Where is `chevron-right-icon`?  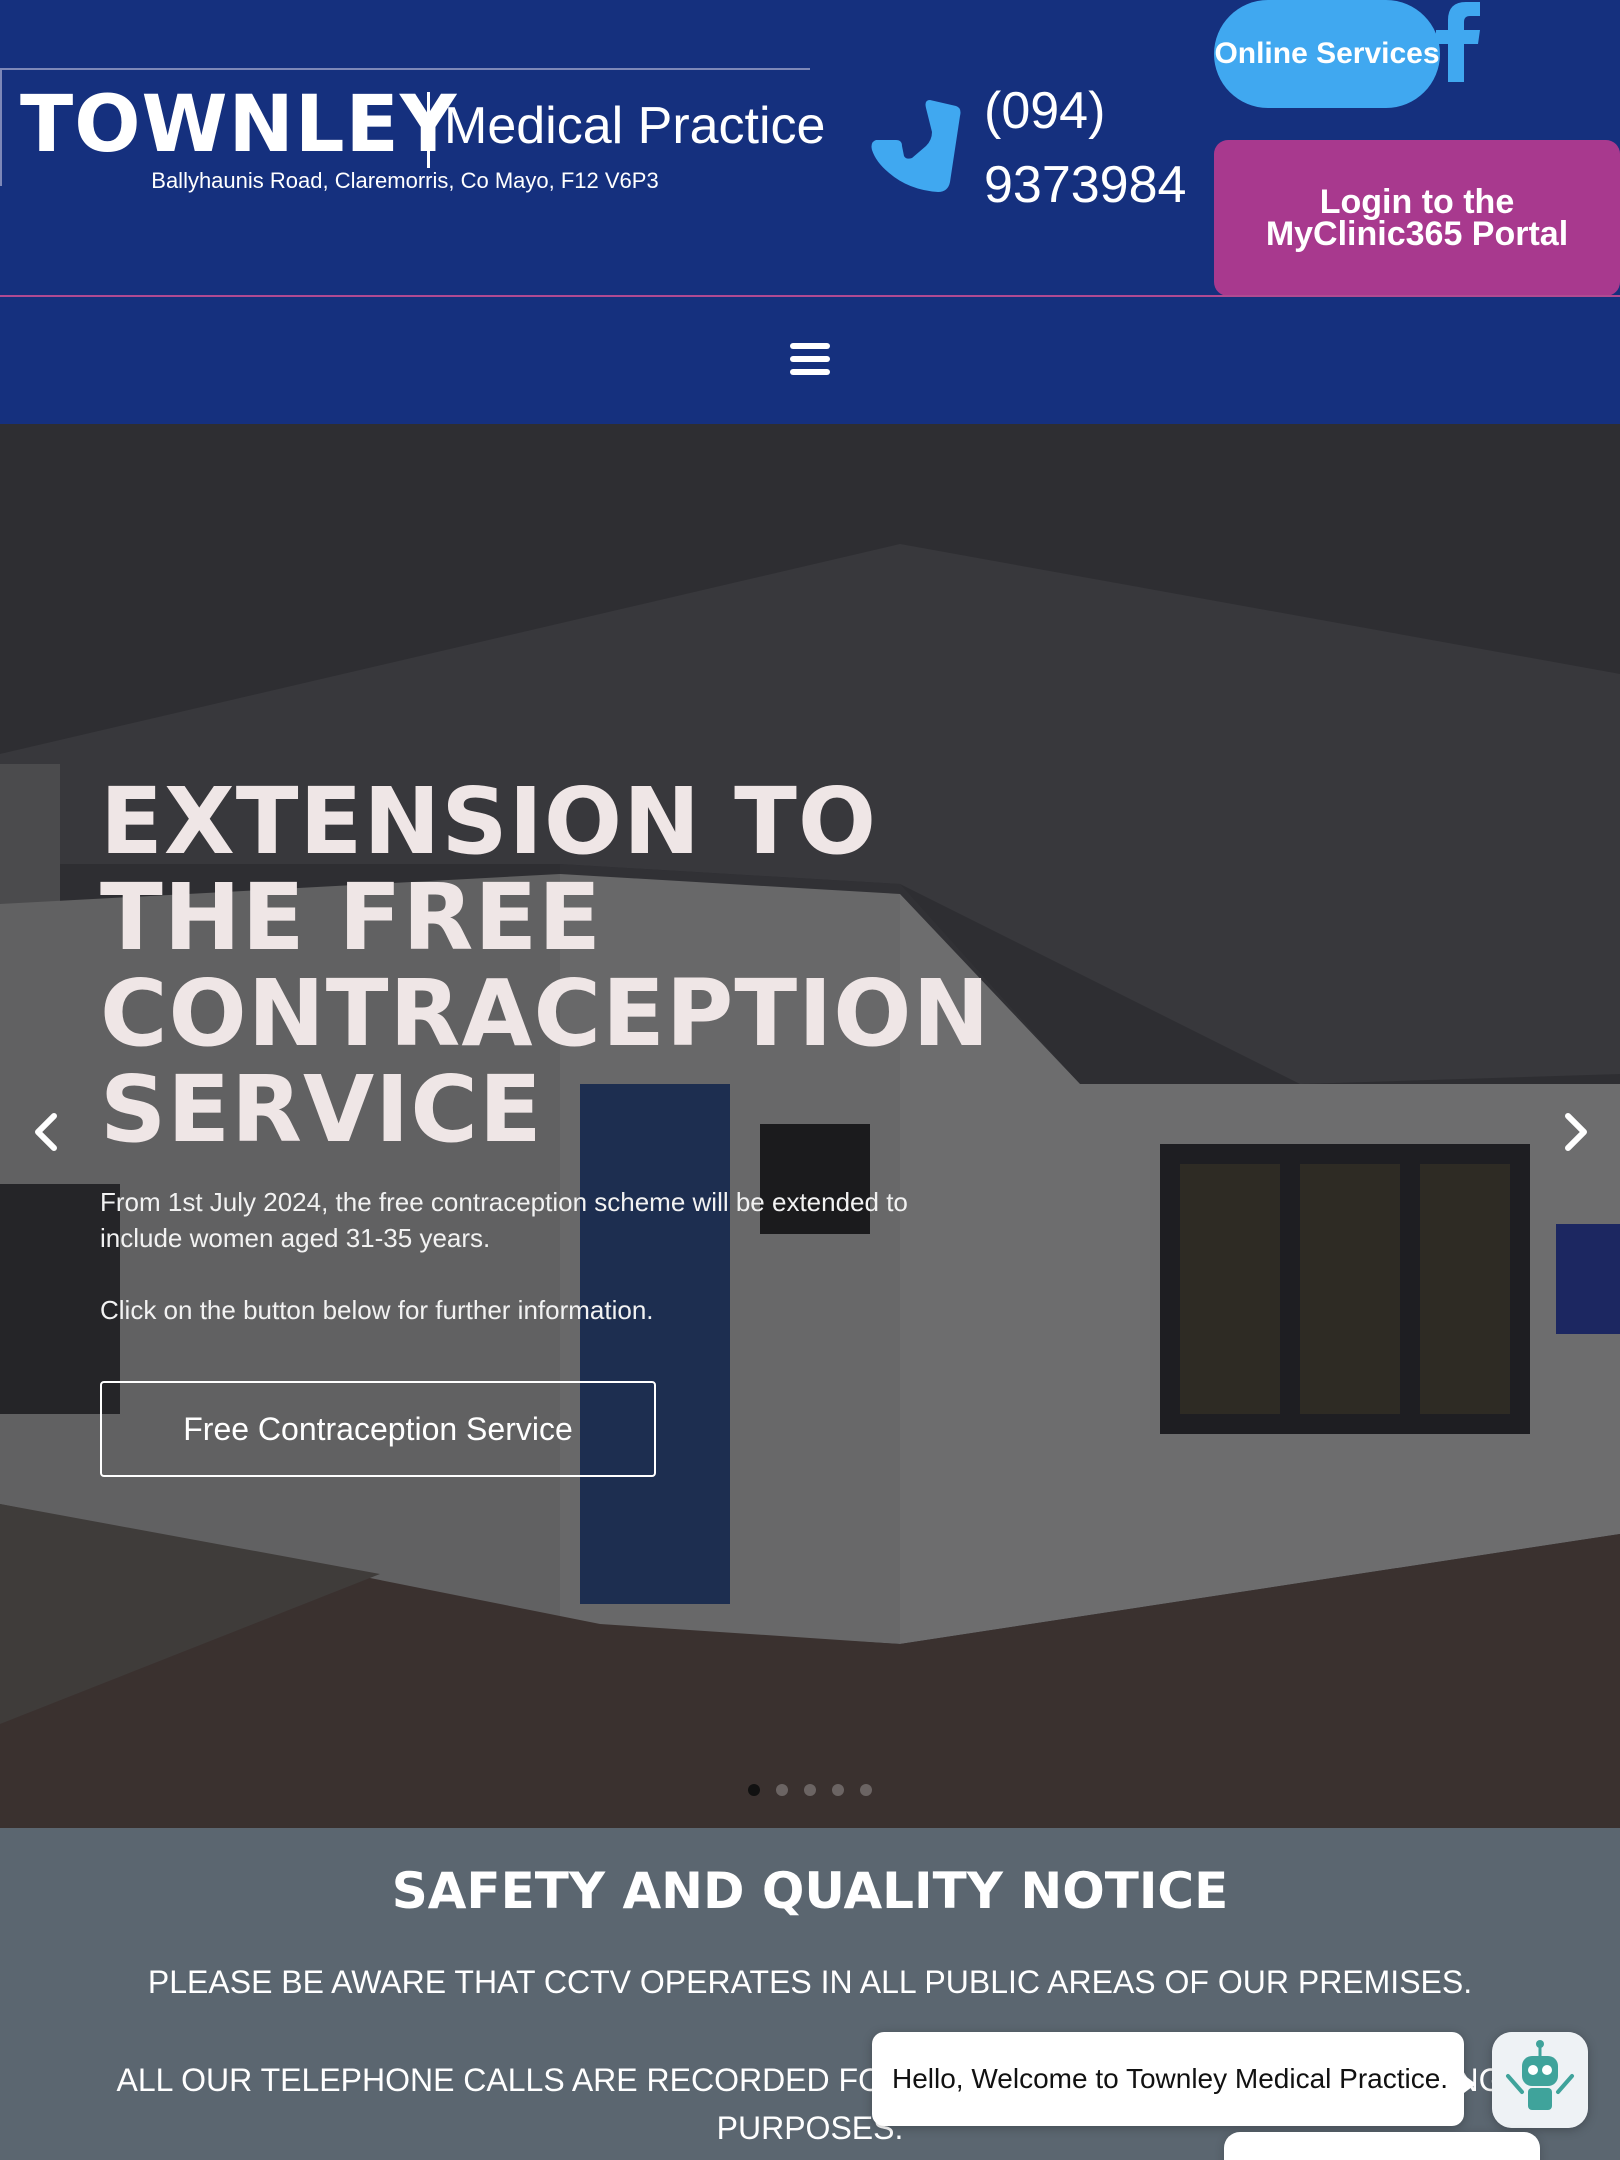 chevron-right-icon is located at coordinates (1576, 1132).